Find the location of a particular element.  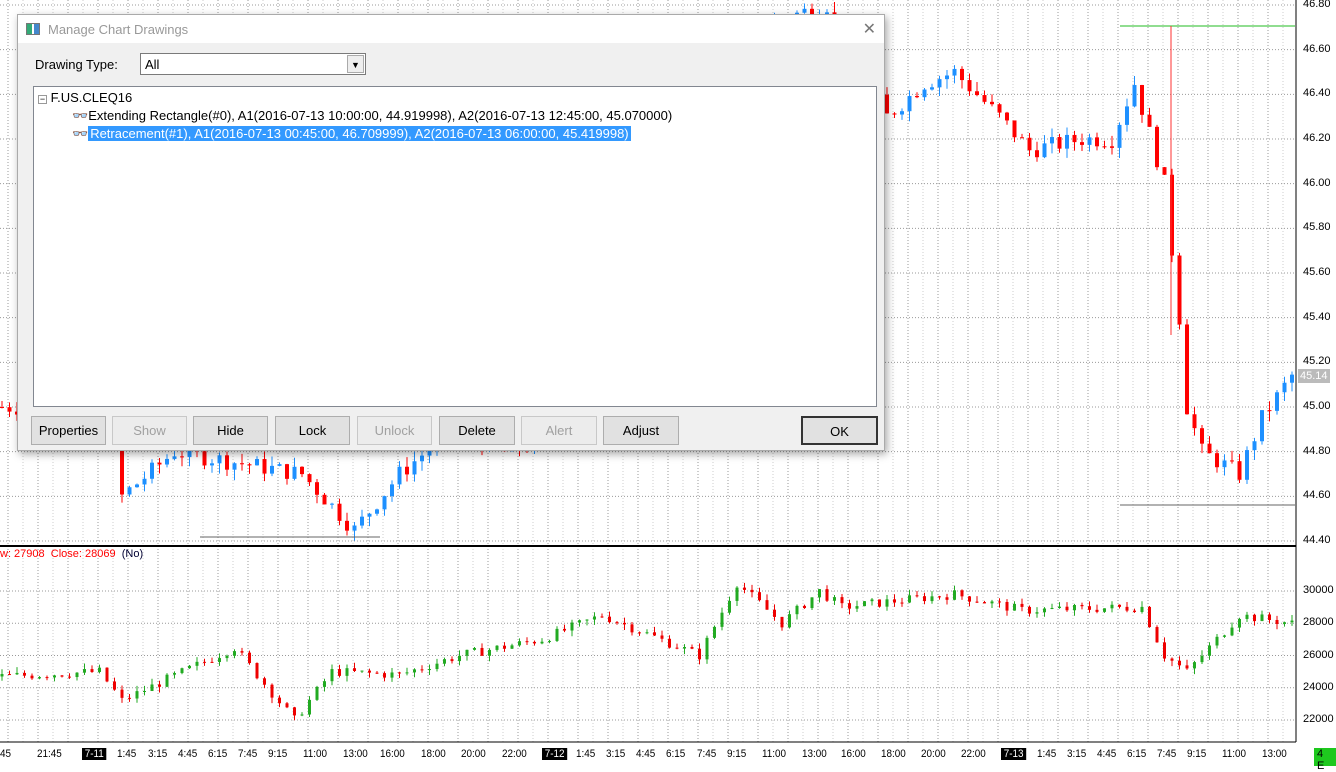

adjust-button: Adjust is located at coordinates (641, 430).